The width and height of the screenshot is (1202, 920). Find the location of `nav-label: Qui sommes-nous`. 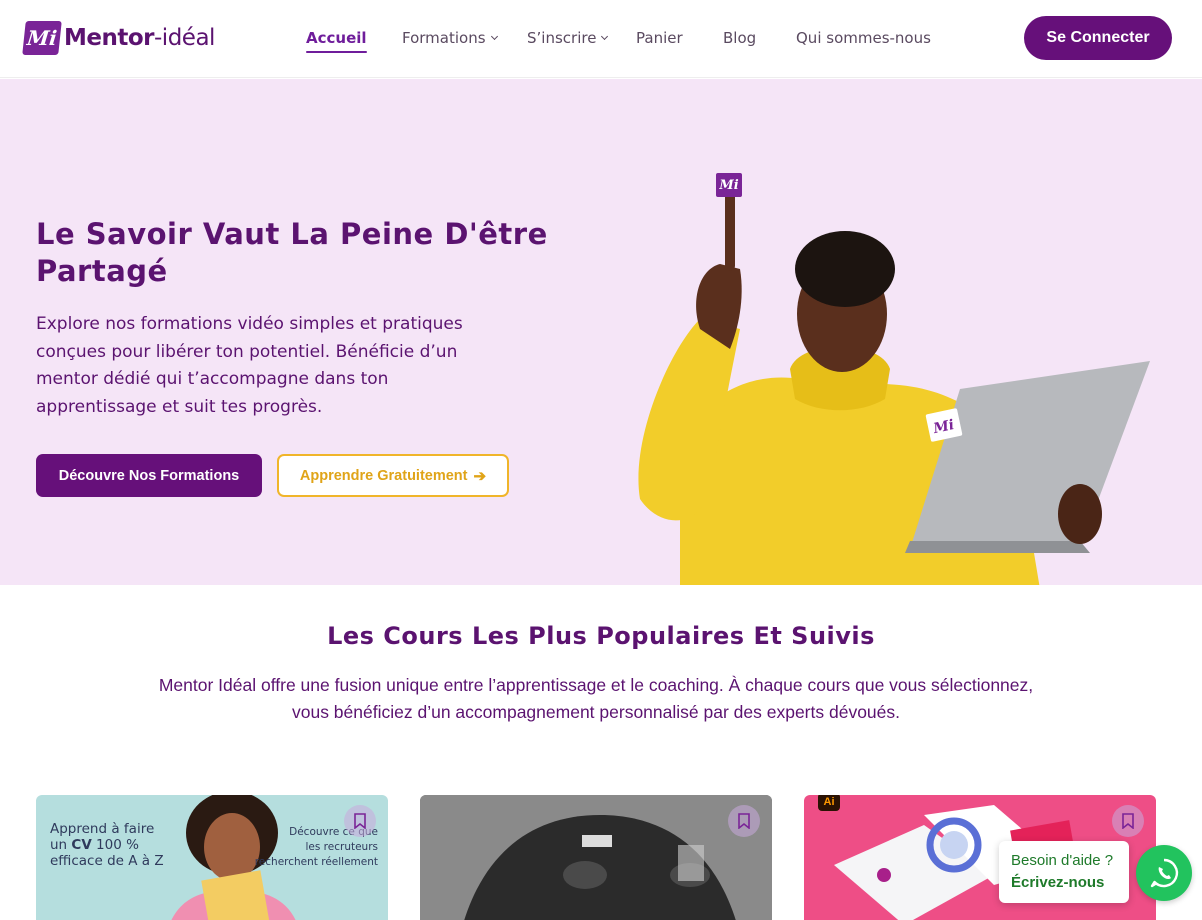

nav-label: Qui sommes-nous is located at coordinates (863, 38).